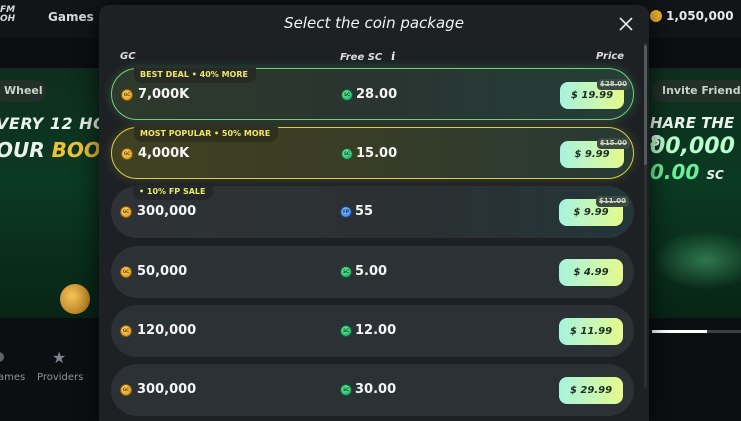  Describe the element at coordinates (167, 330) in the screenshot. I see `gc-amount: 120,000` at that location.